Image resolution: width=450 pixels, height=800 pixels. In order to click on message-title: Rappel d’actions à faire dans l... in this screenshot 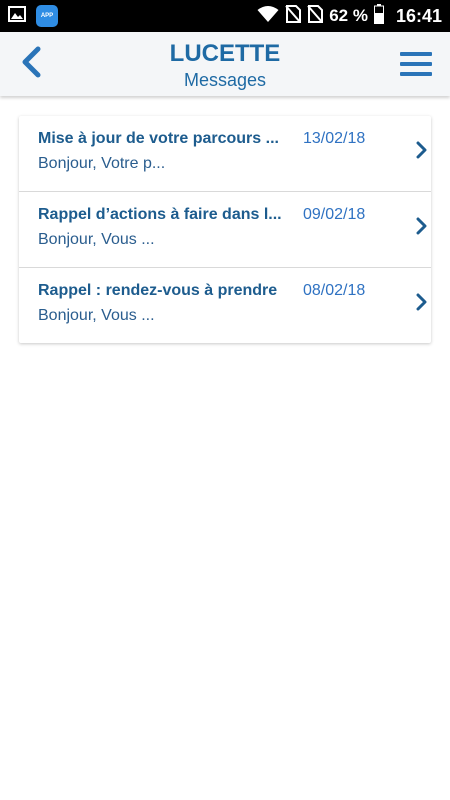, I will do `click(160, 214)`.